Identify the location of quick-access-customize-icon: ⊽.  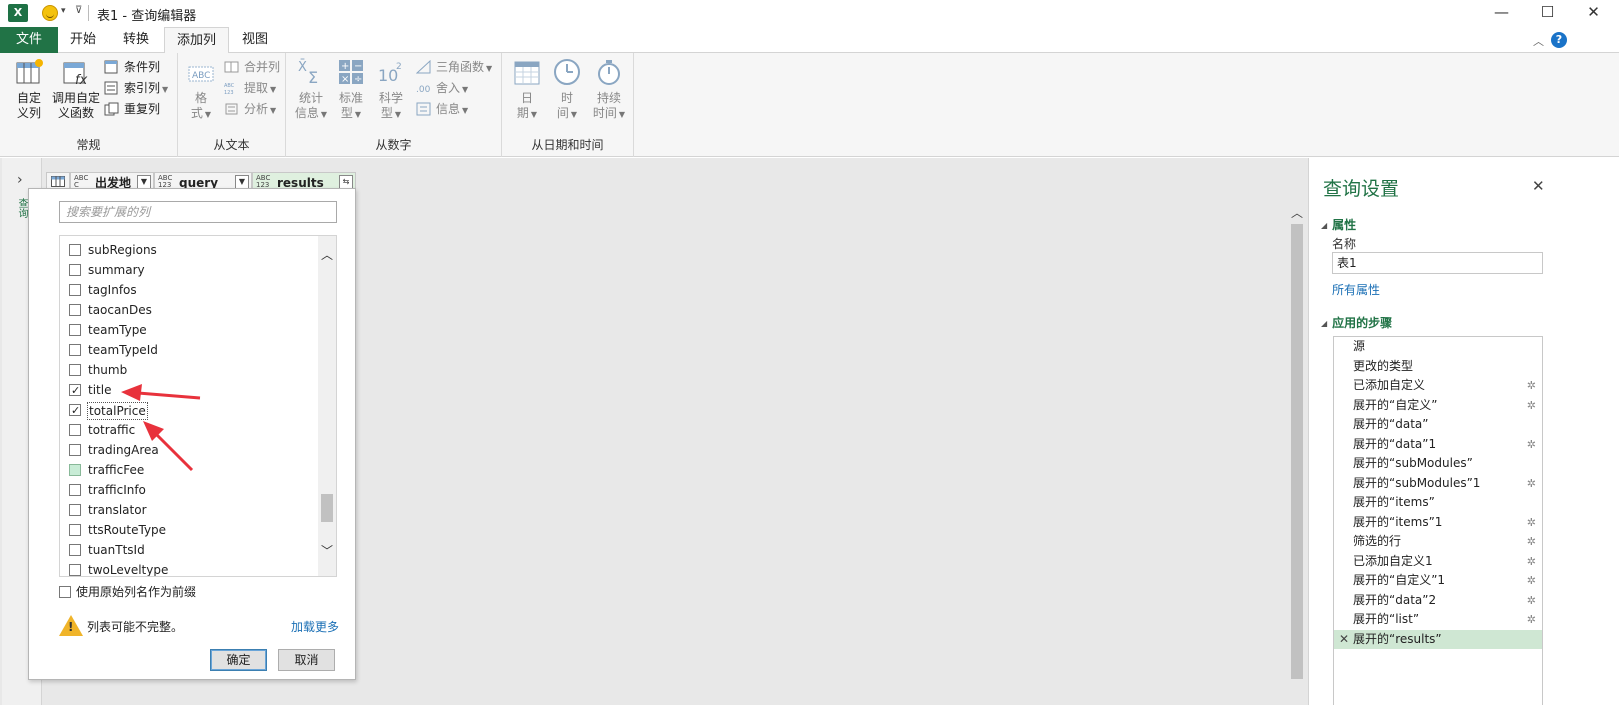
(78, 10).